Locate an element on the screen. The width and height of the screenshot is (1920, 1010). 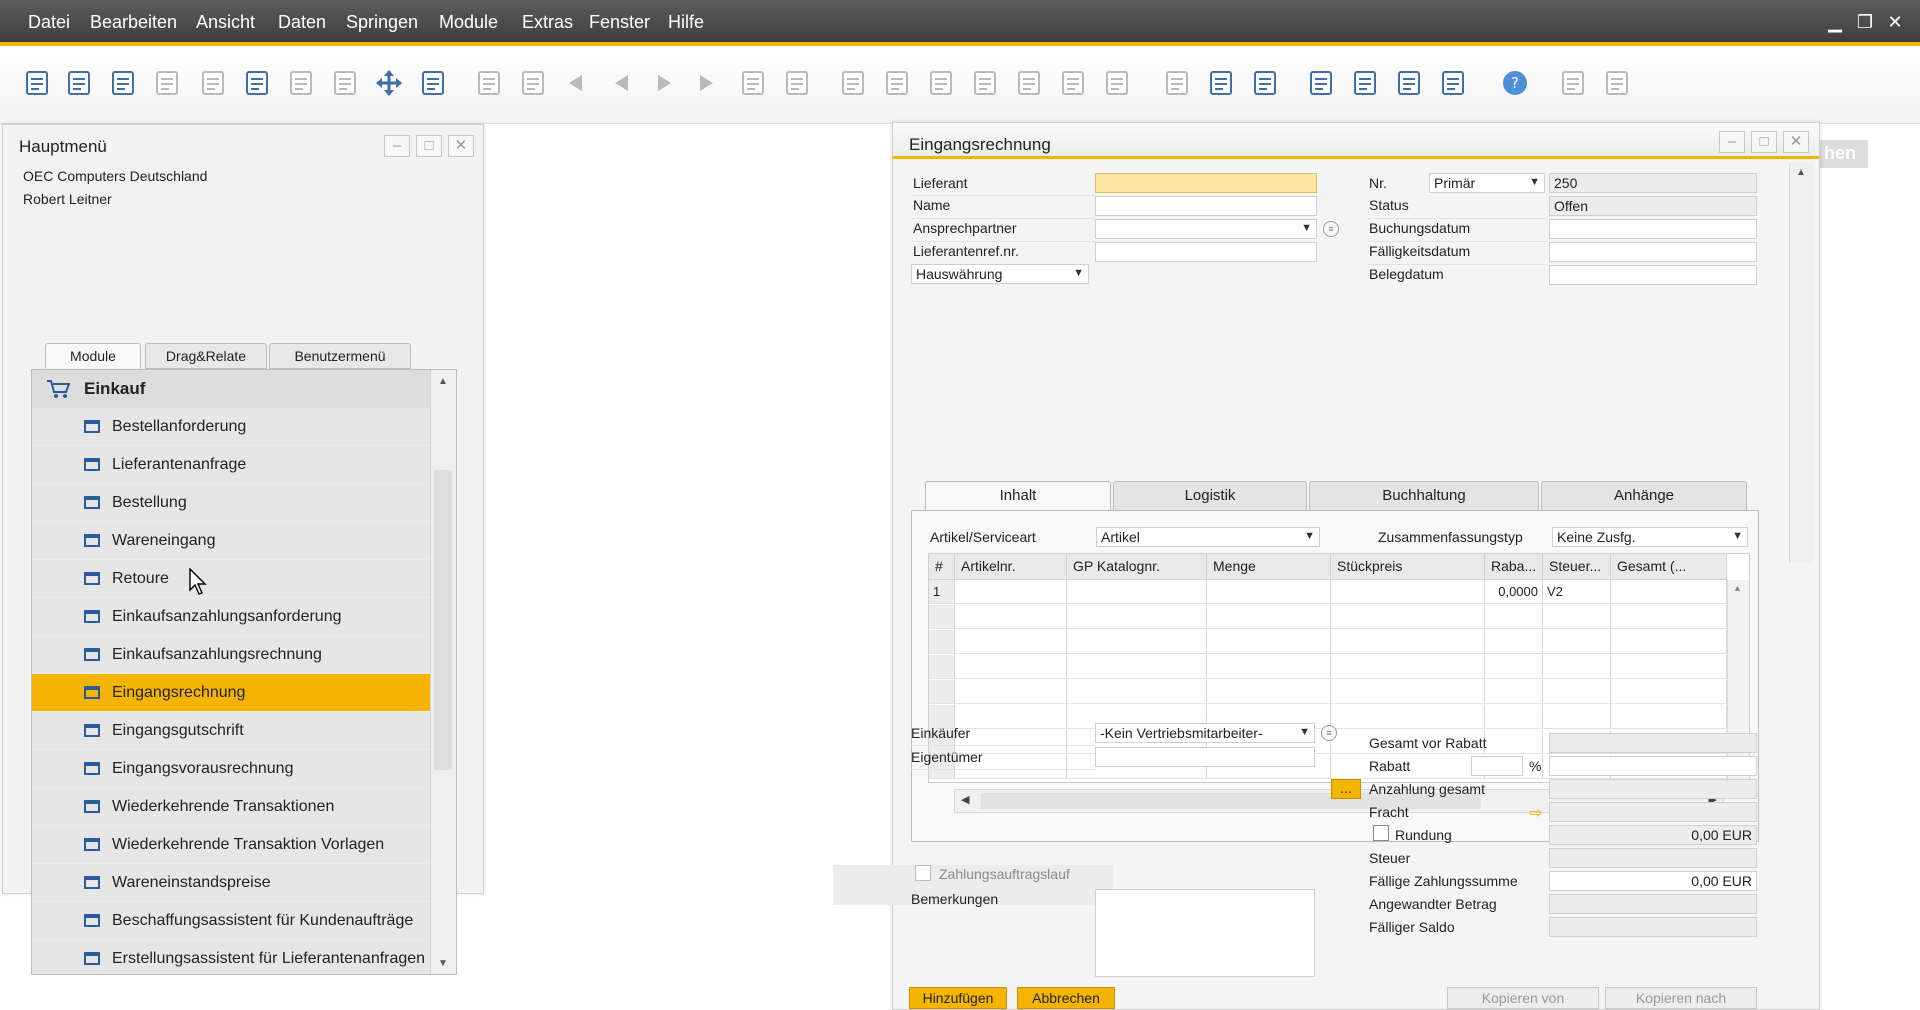
einkaeufer-dropdown: -Kein Vertriebsmitarbeiter- is located at coordinates (1205, 733).